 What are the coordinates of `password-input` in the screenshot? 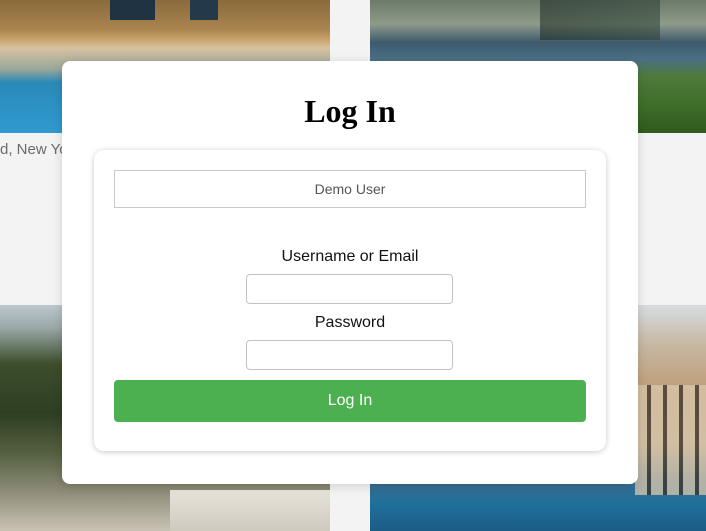 It's located at (349, 355).